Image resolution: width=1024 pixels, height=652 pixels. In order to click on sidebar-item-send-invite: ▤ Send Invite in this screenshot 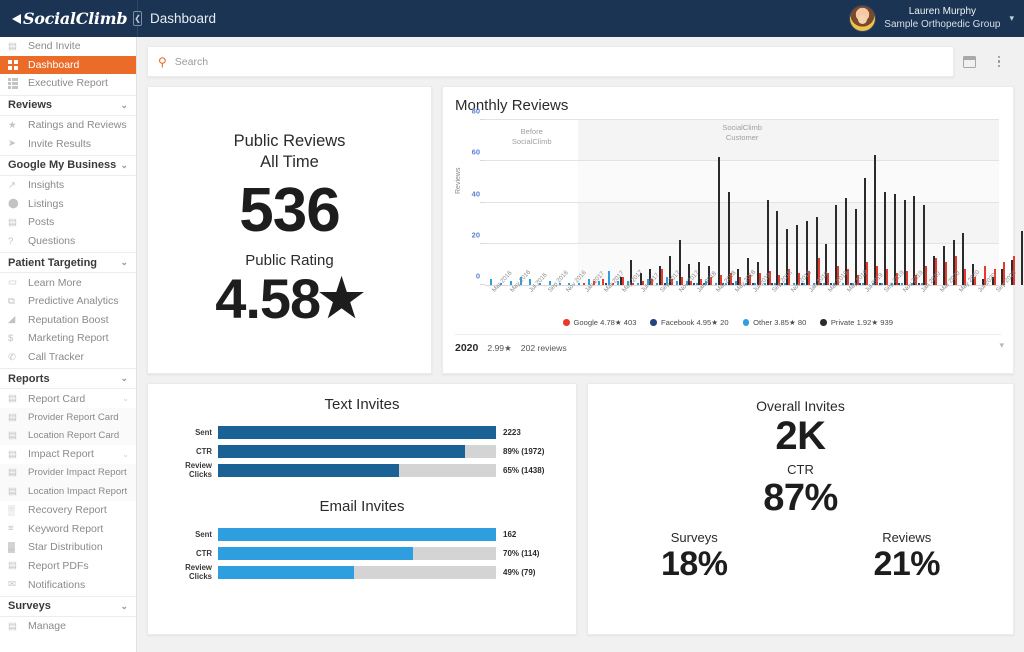, I will do `click(68, 46)`.